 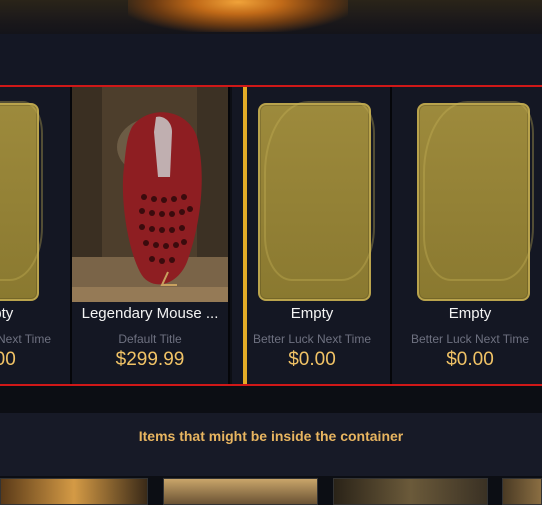 I want to click on contents-heading: Items that might be inside the container, so click(x=271, y=436).